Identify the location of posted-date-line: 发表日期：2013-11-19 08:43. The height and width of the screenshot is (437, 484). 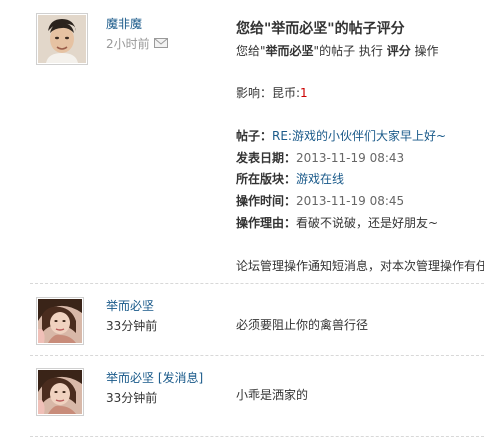
(320, 157).